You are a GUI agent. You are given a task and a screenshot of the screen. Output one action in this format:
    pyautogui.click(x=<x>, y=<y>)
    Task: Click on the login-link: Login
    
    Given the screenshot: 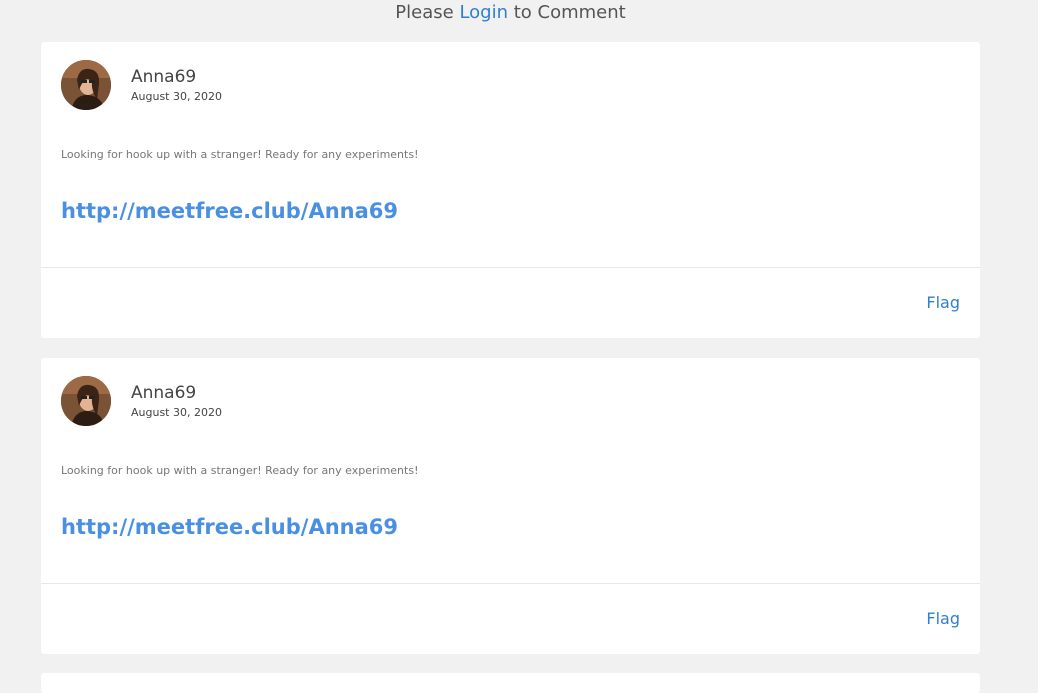 What is the action you would take?
    pyautogui.click(x=483, y=12)
    